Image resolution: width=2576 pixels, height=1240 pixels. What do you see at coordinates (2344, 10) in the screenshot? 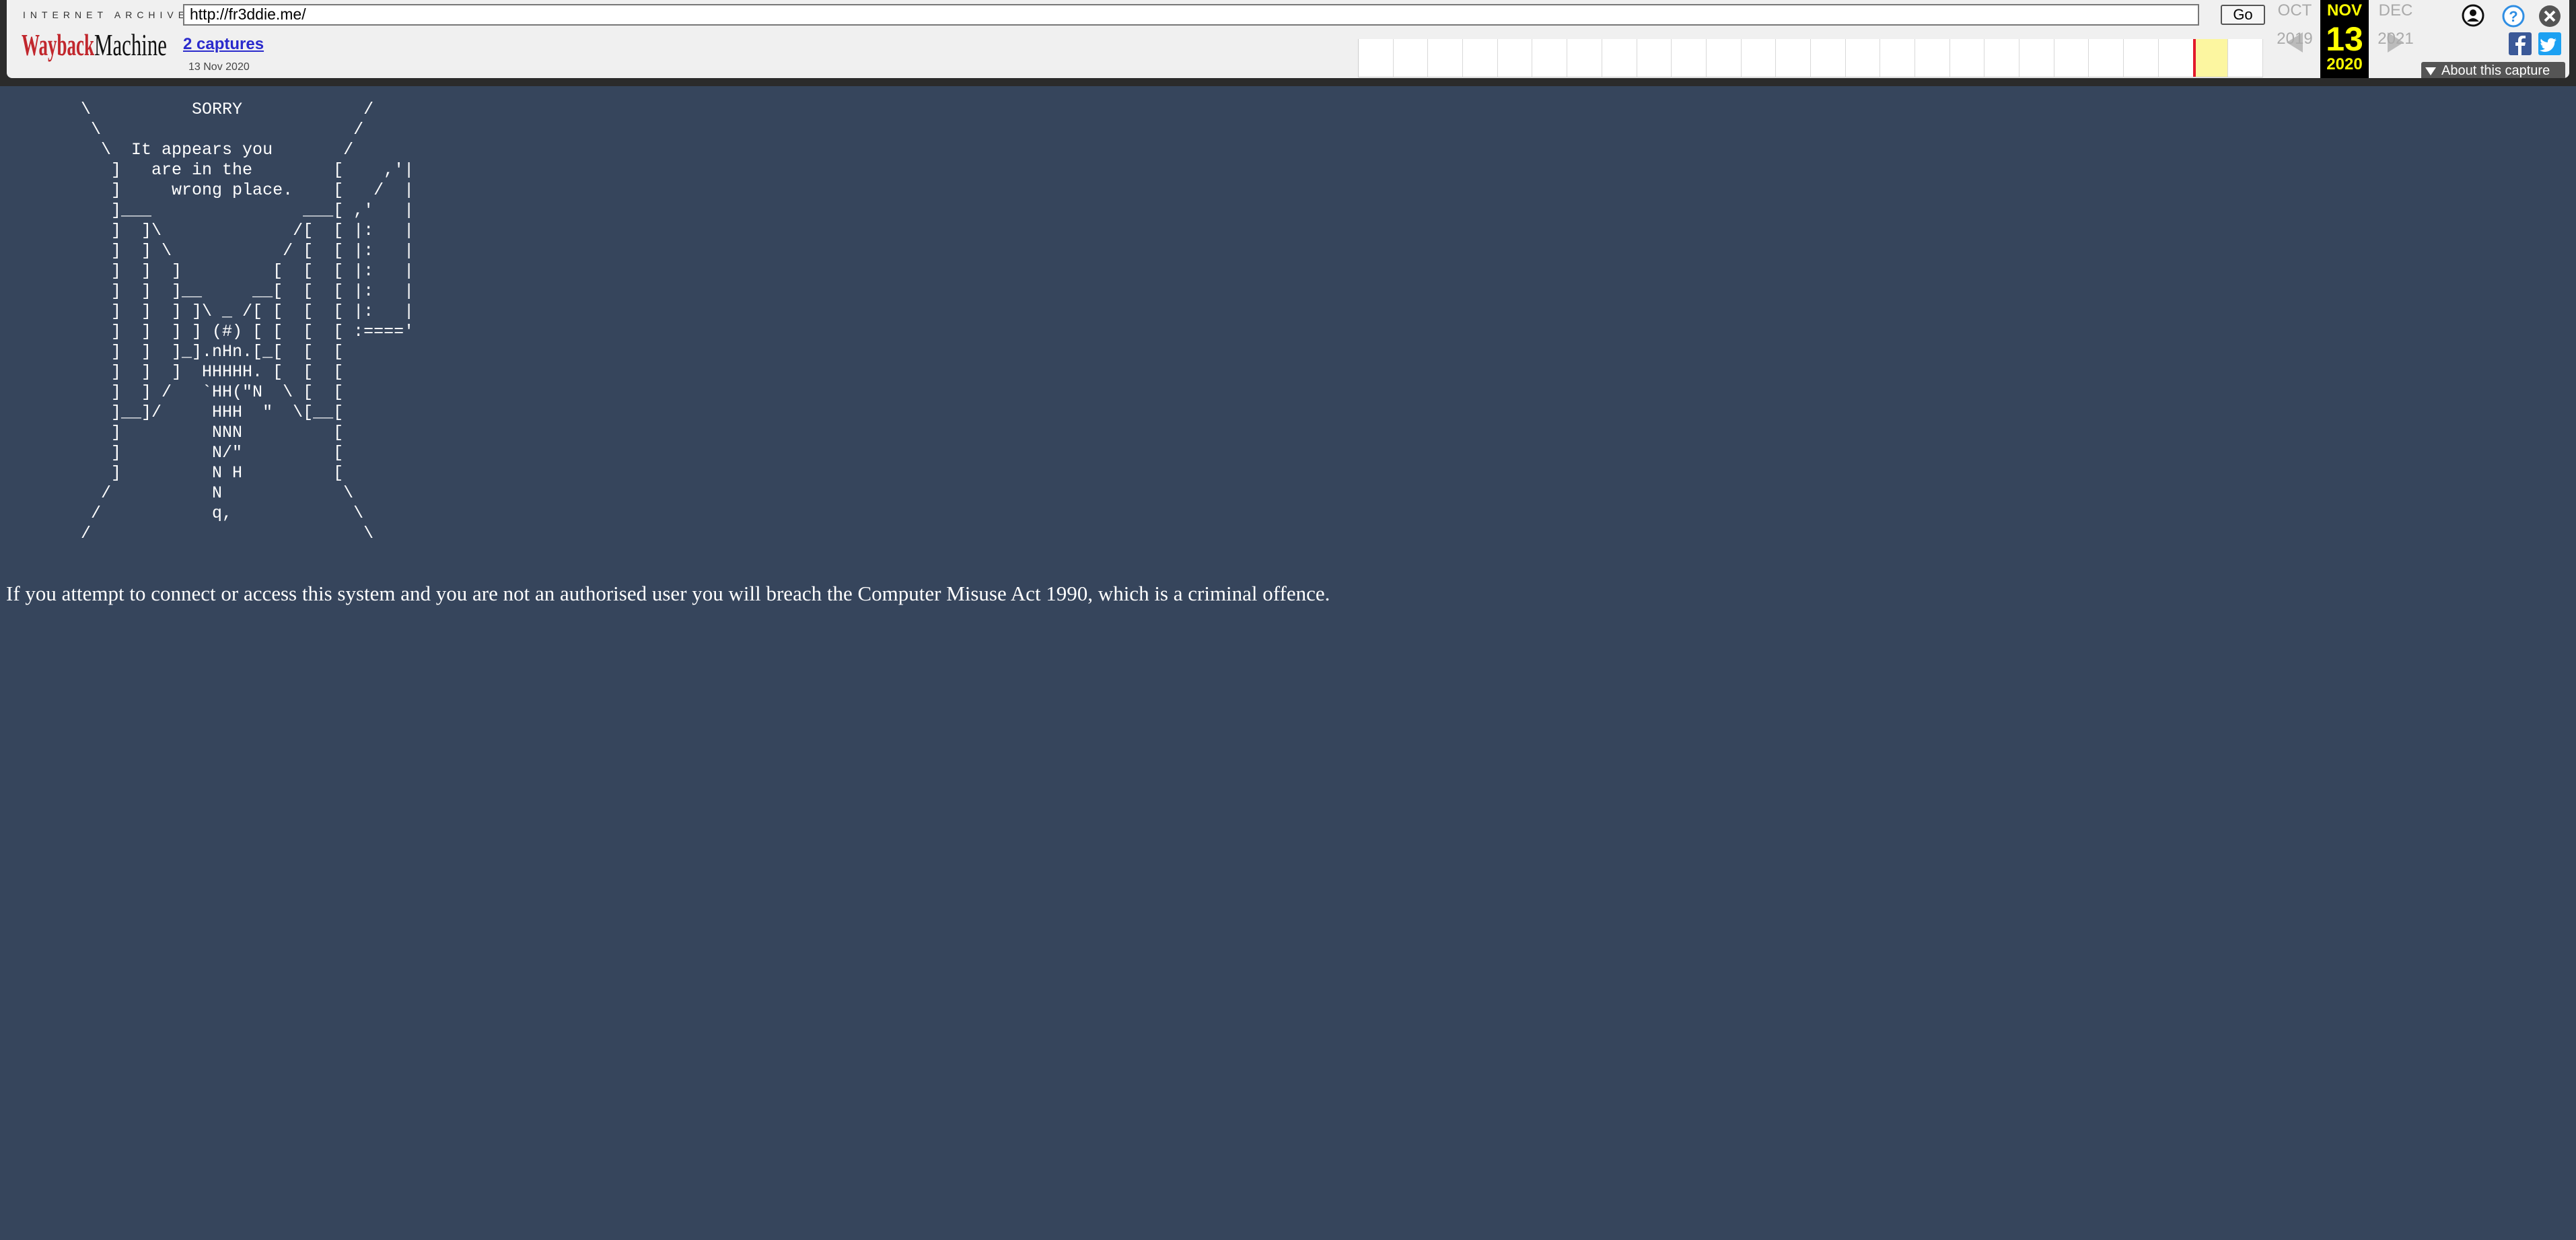
I see `current-month-label: NOV` at bounding box center [2344, 10].